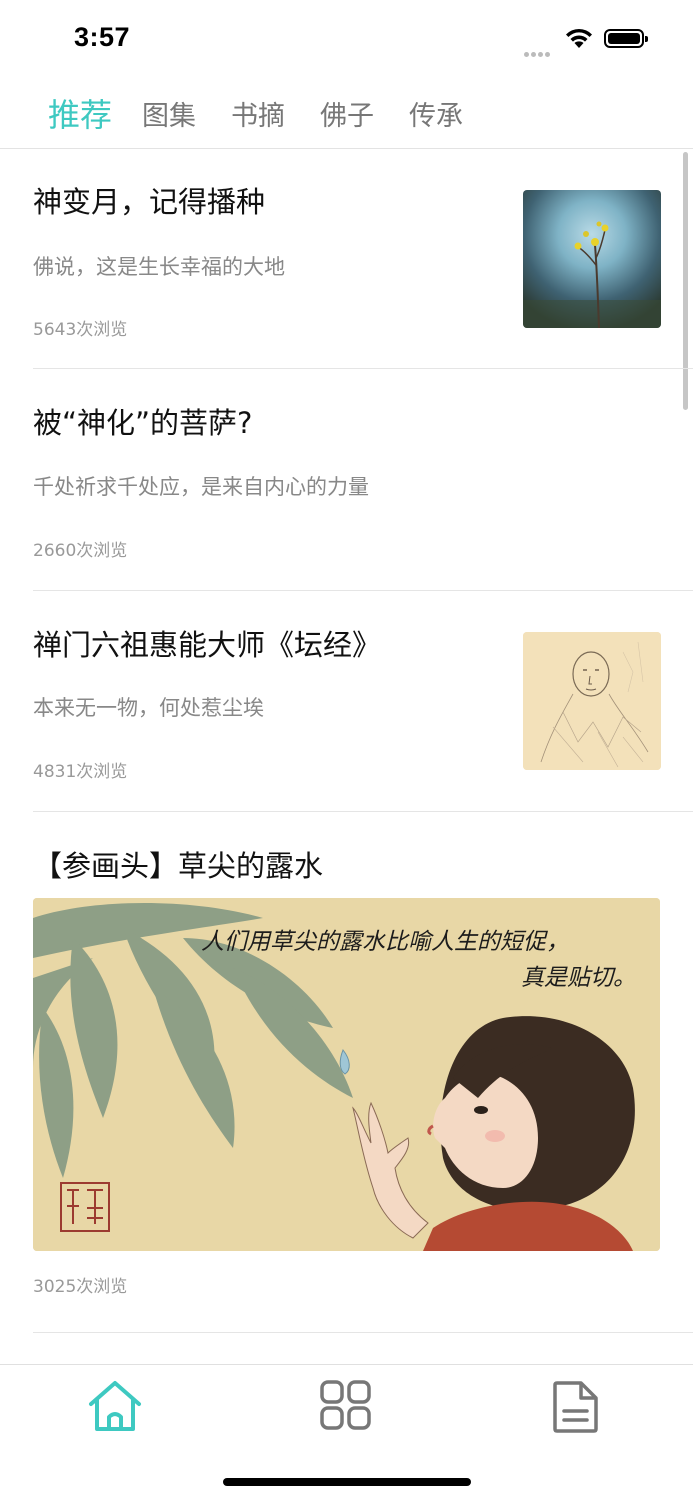 The image size is (693, 1501). I want to click on article-item: 禅门六祖惠能大师《坛经》 本来无一物，何处惹尘埃 4831次浏览, so click(363, 701).